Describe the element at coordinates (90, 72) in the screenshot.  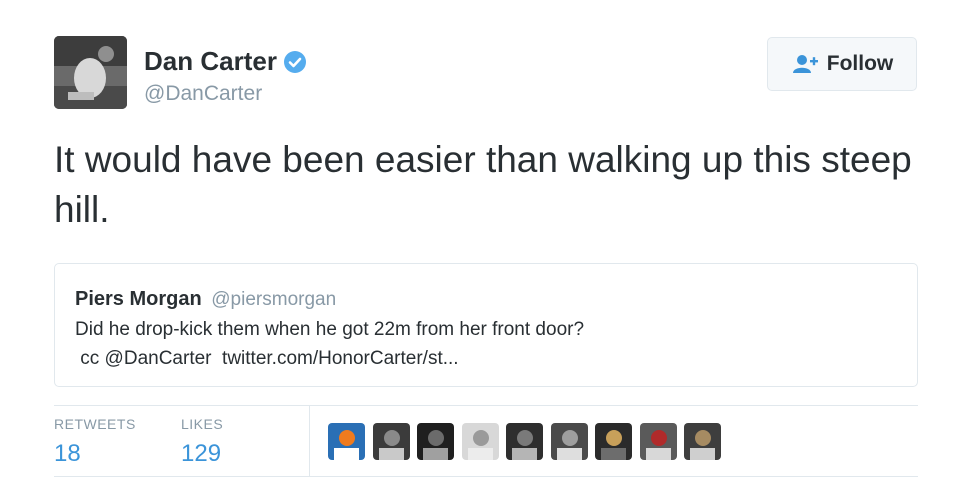
I see `author-avatar` at that location.